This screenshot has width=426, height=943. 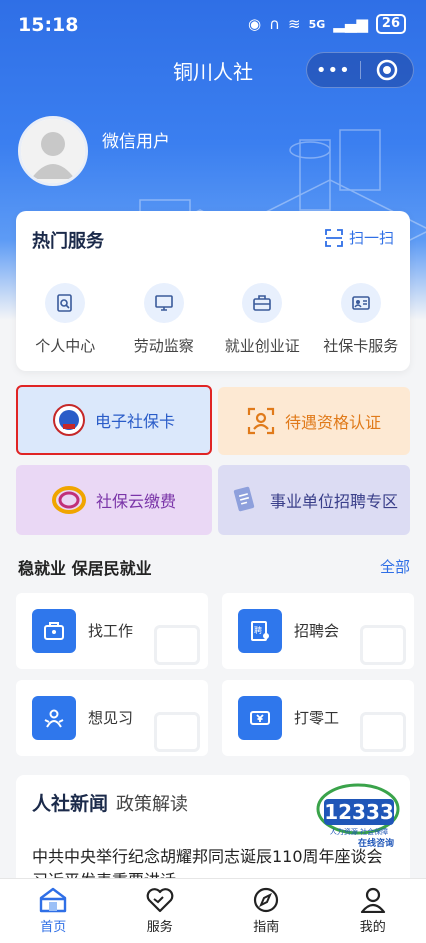 I want to click on status-time: 15:18, so click(x=48, y=25).